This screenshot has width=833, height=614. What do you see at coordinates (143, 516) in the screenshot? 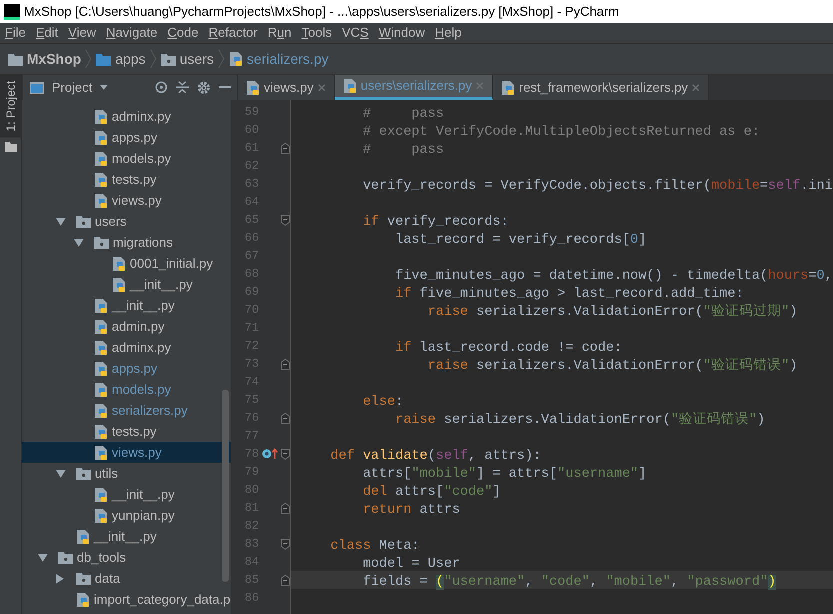
I see `tree-item: yunpian.py` at bounding box center [143, 516].